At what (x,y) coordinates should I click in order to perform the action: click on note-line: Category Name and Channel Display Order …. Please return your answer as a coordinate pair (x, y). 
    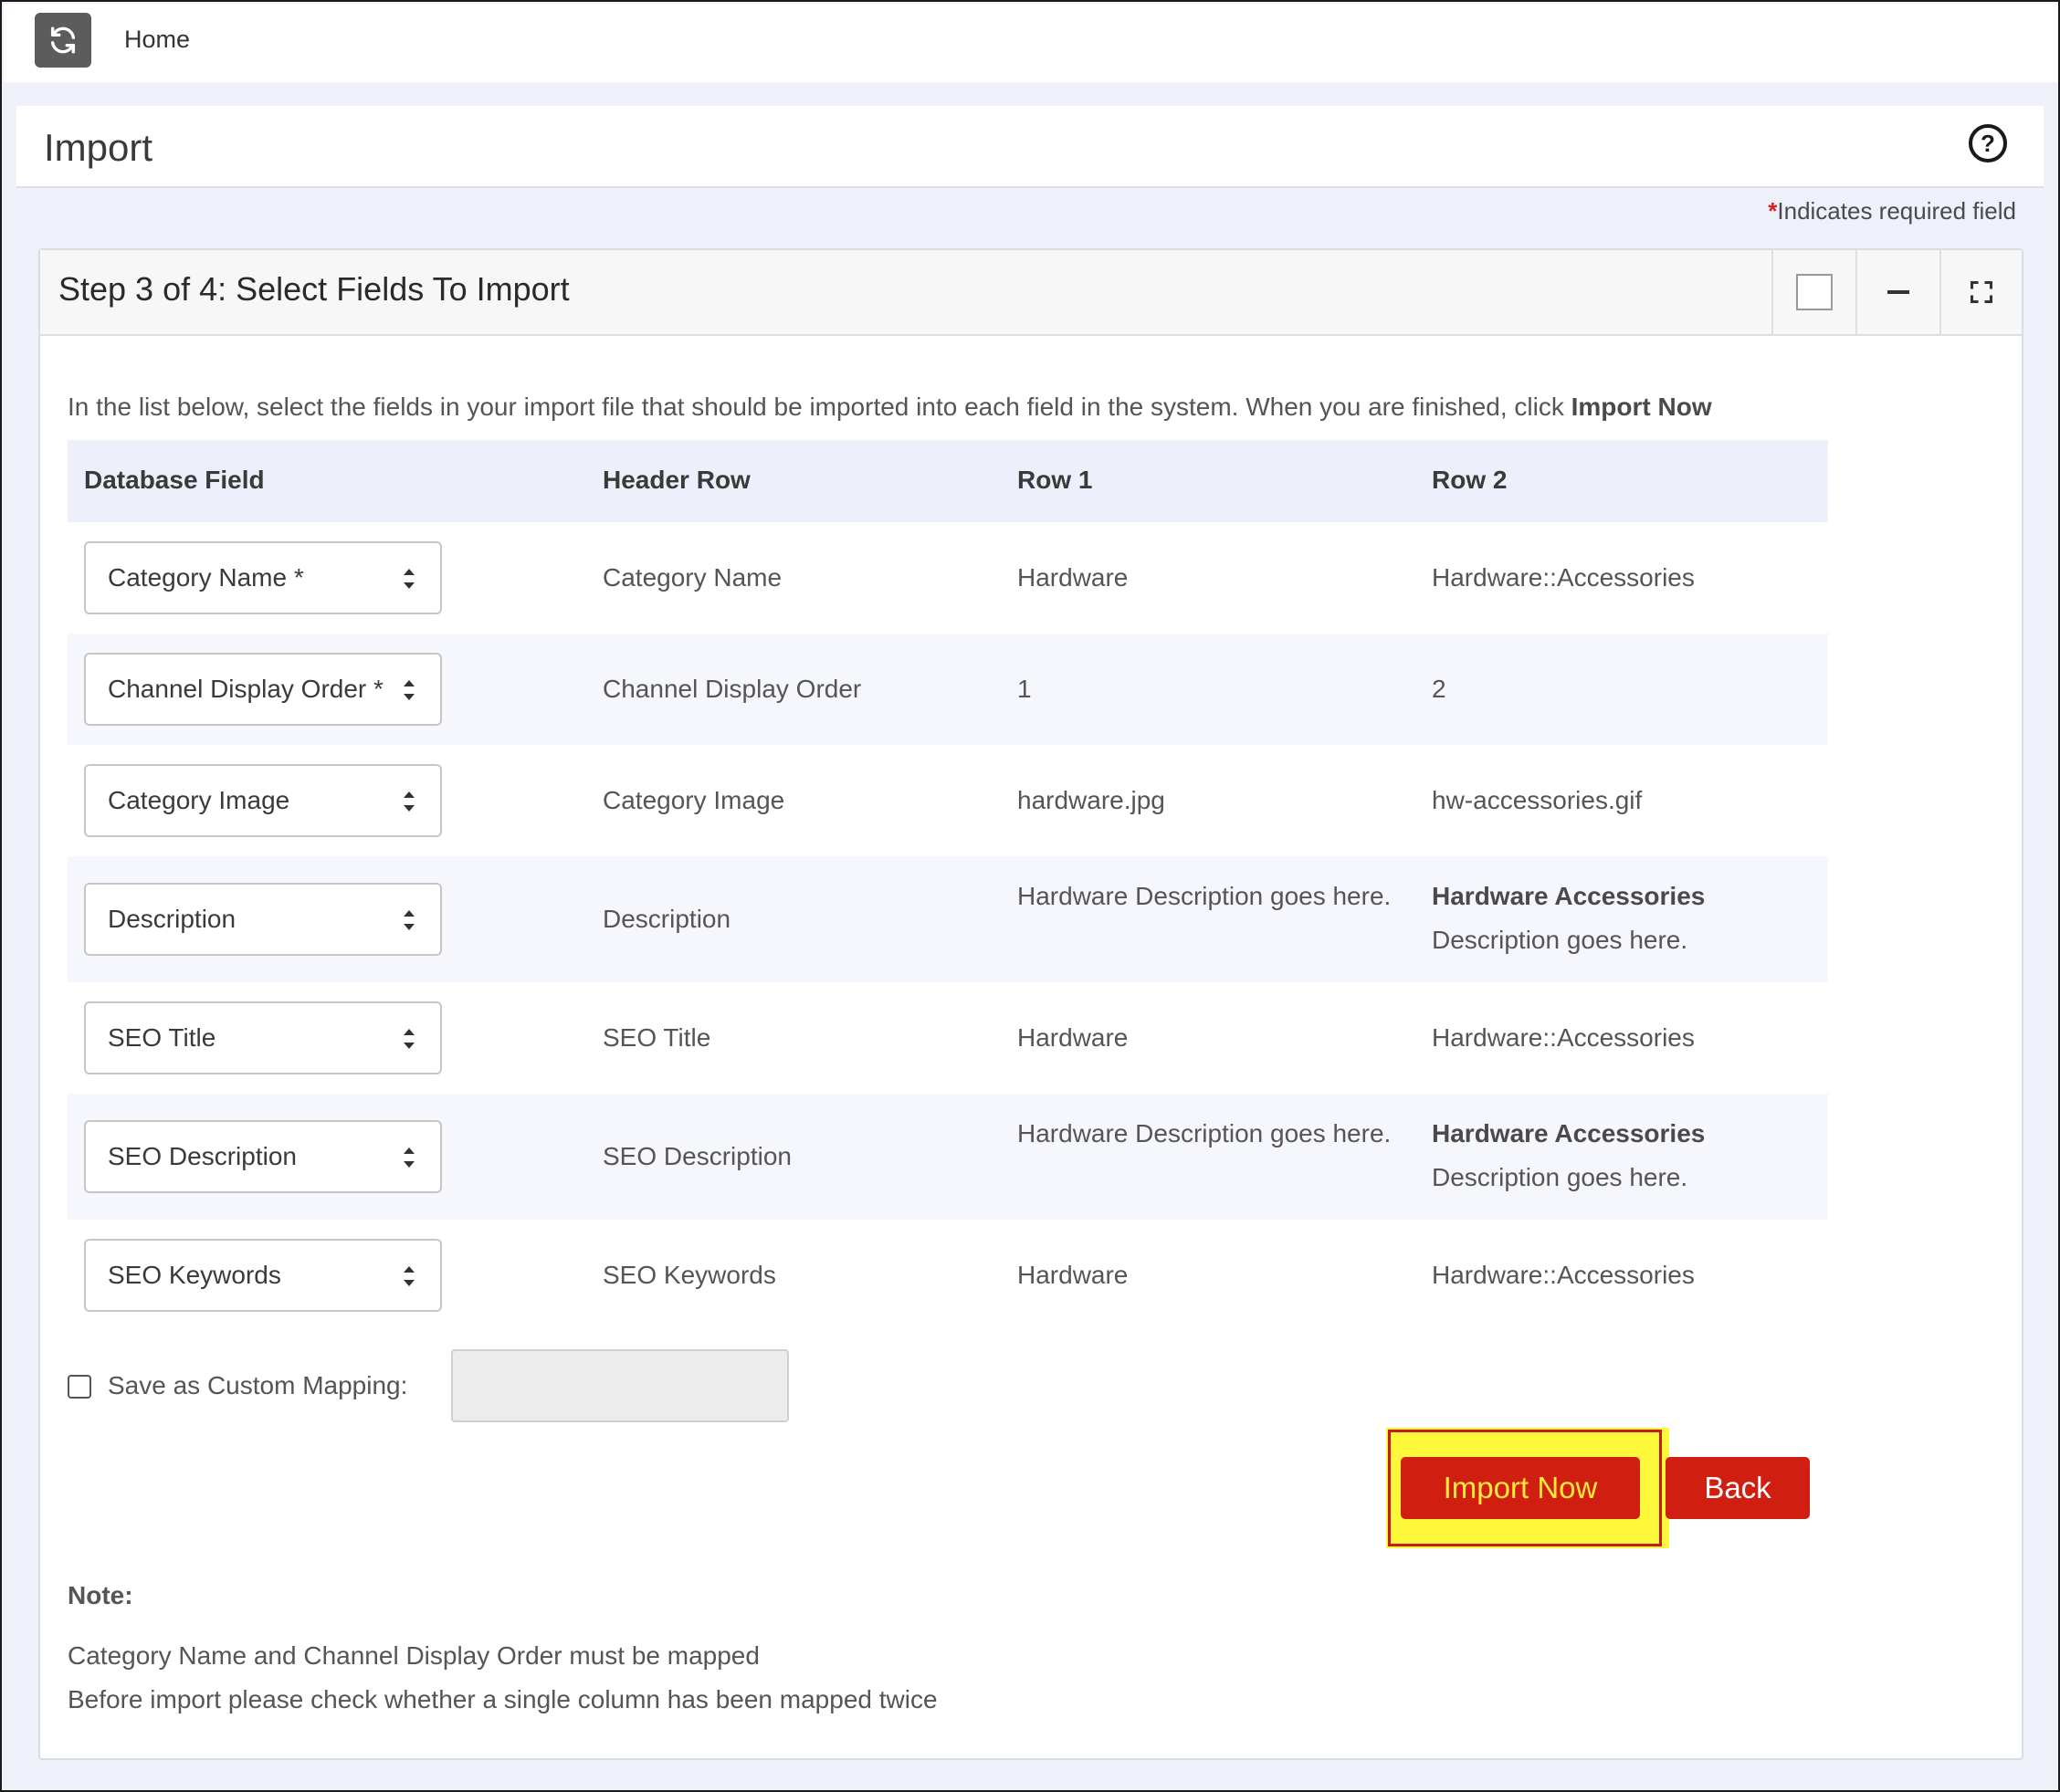
    Looking at the image, I should click on (414, 1655).